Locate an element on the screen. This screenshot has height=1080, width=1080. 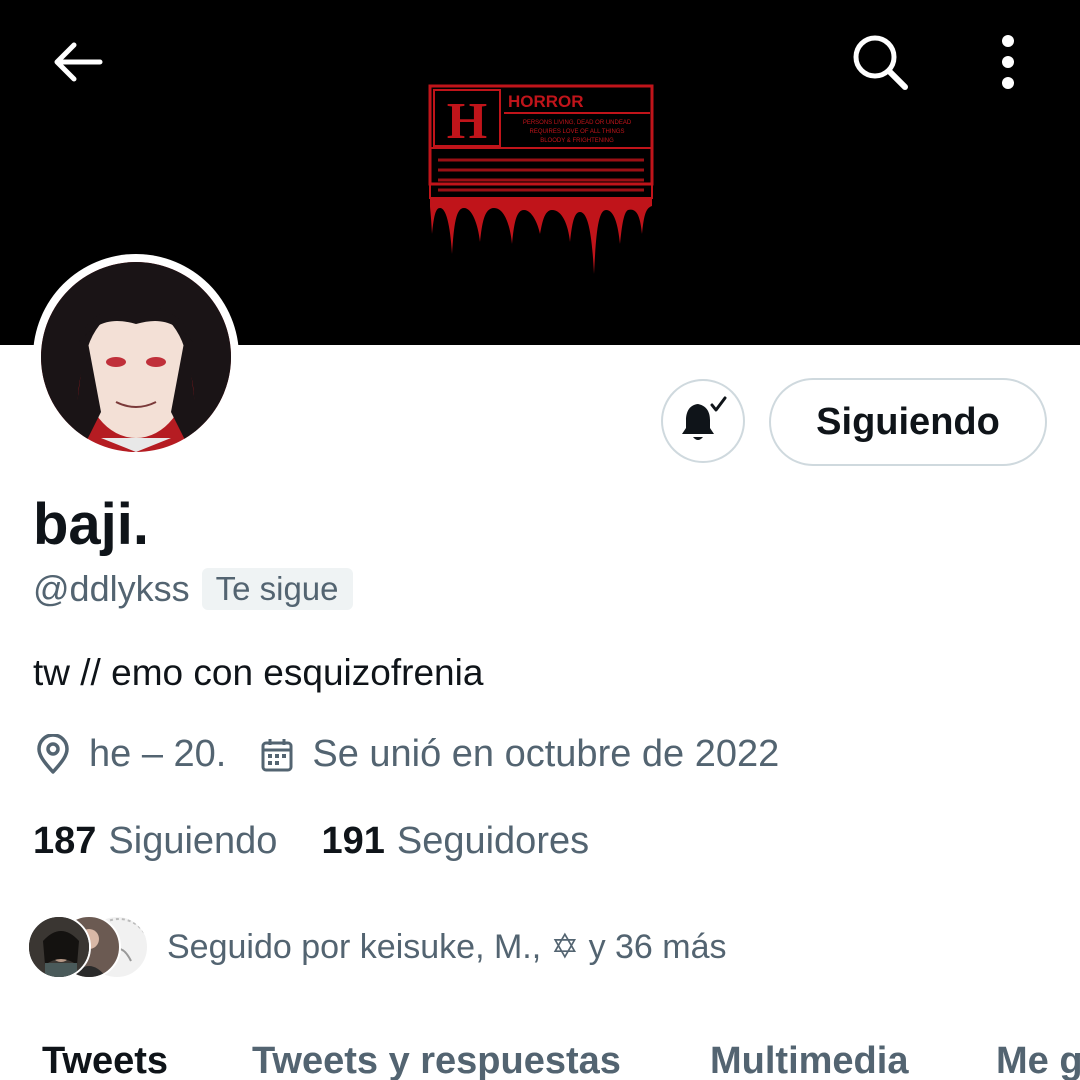
profile-avatar is located at coordinates (136, 357).